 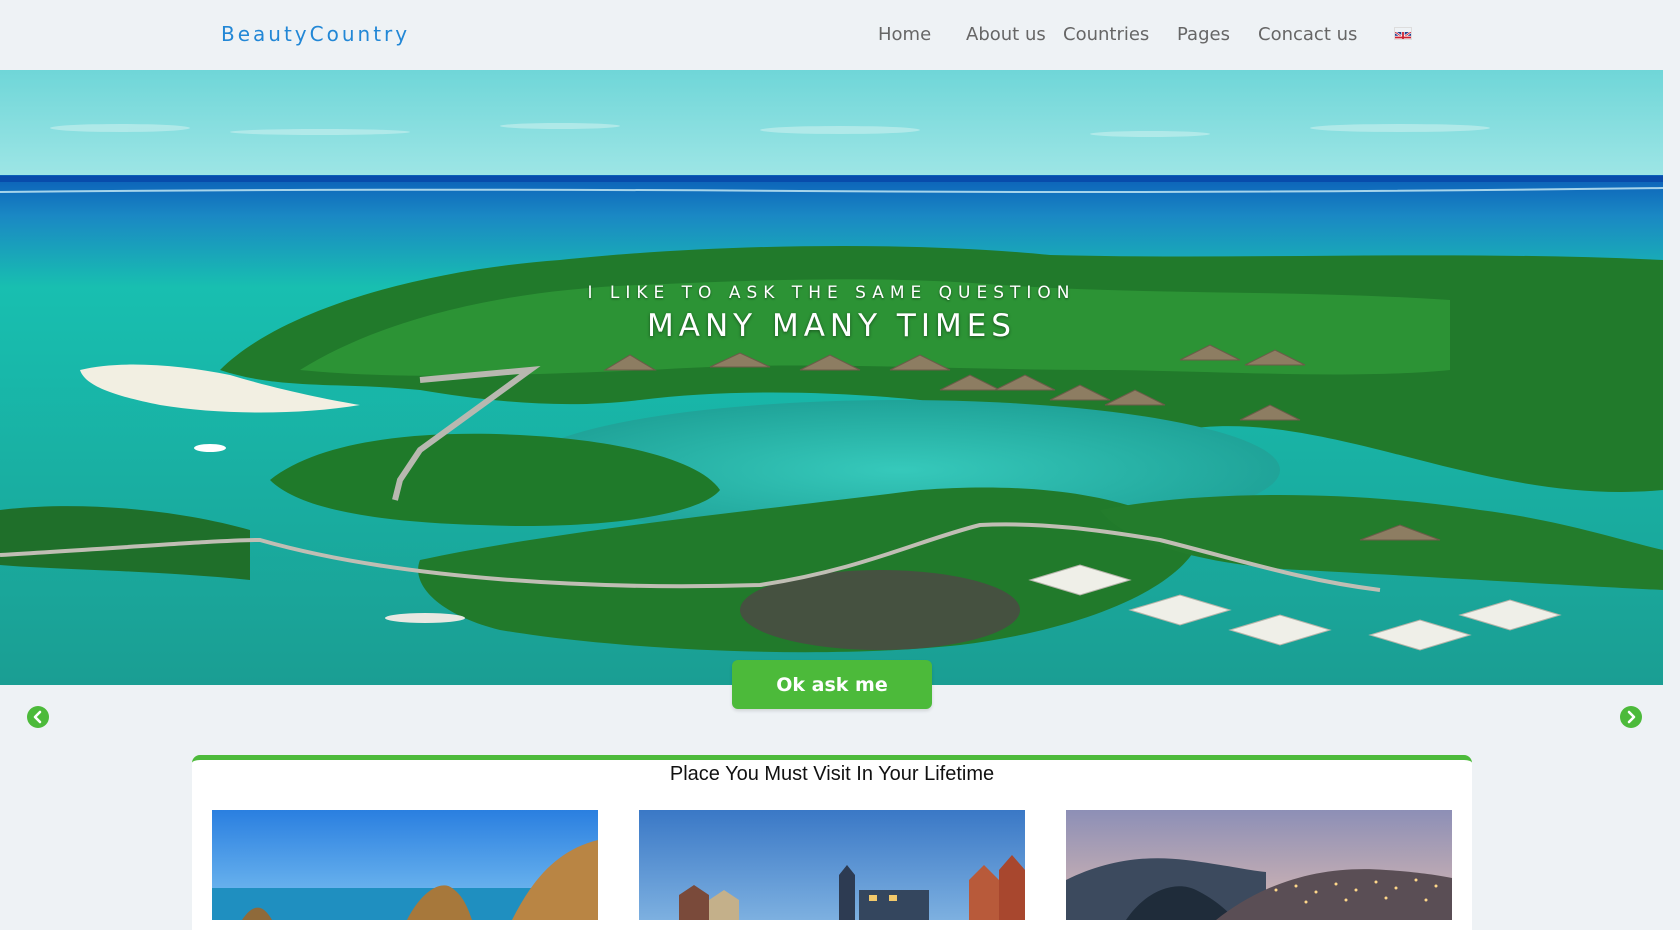 I want to click on nav-pages: Pages, so click(x=1203, y=34).